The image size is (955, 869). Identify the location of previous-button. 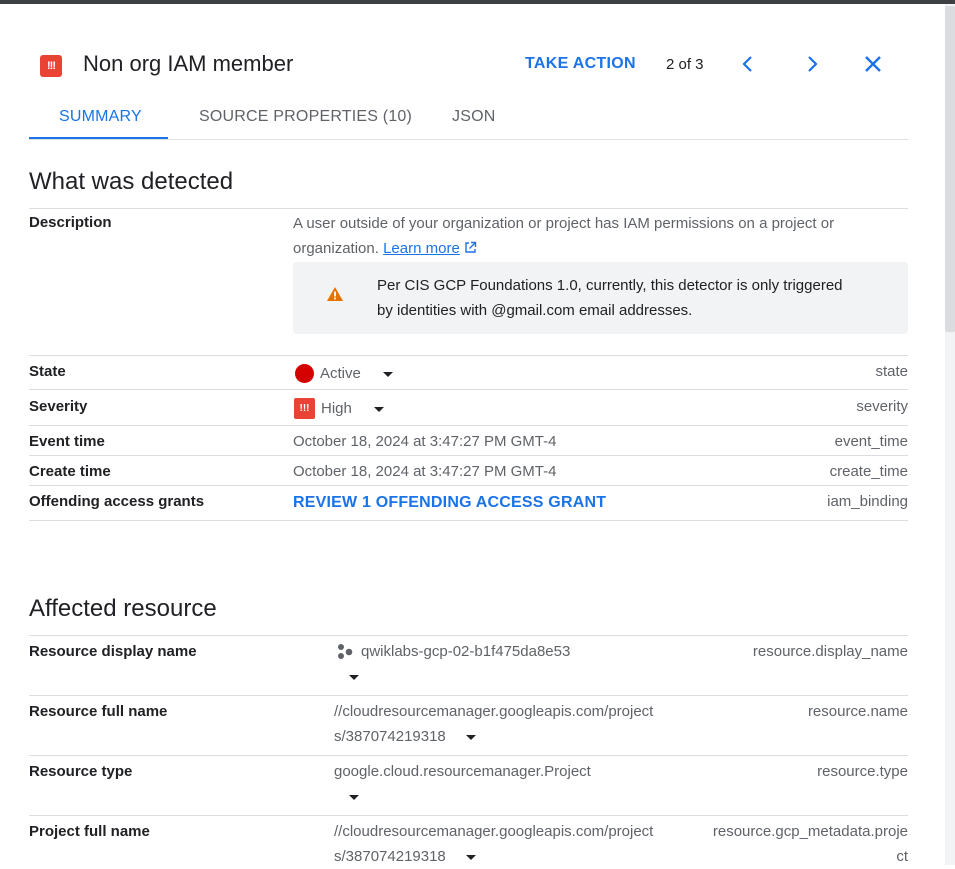
(748, 64).